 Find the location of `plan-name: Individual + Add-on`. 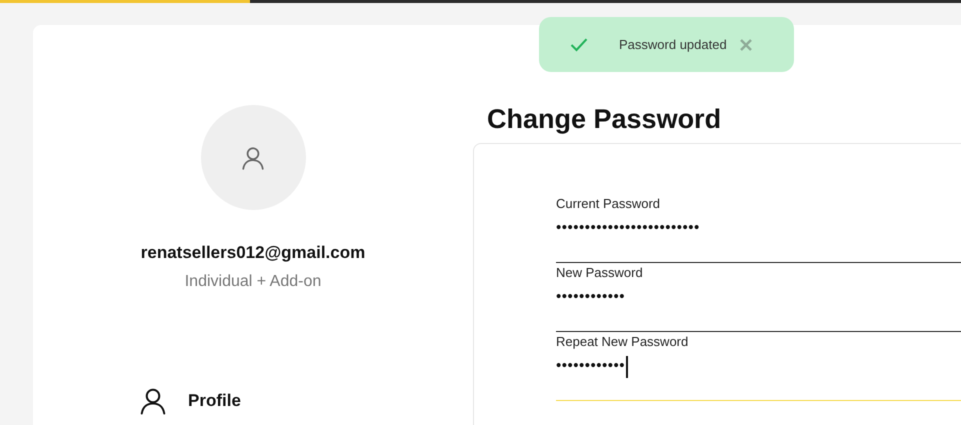

plan-name: Individual + Add-on is located at coordinates (253, 282).